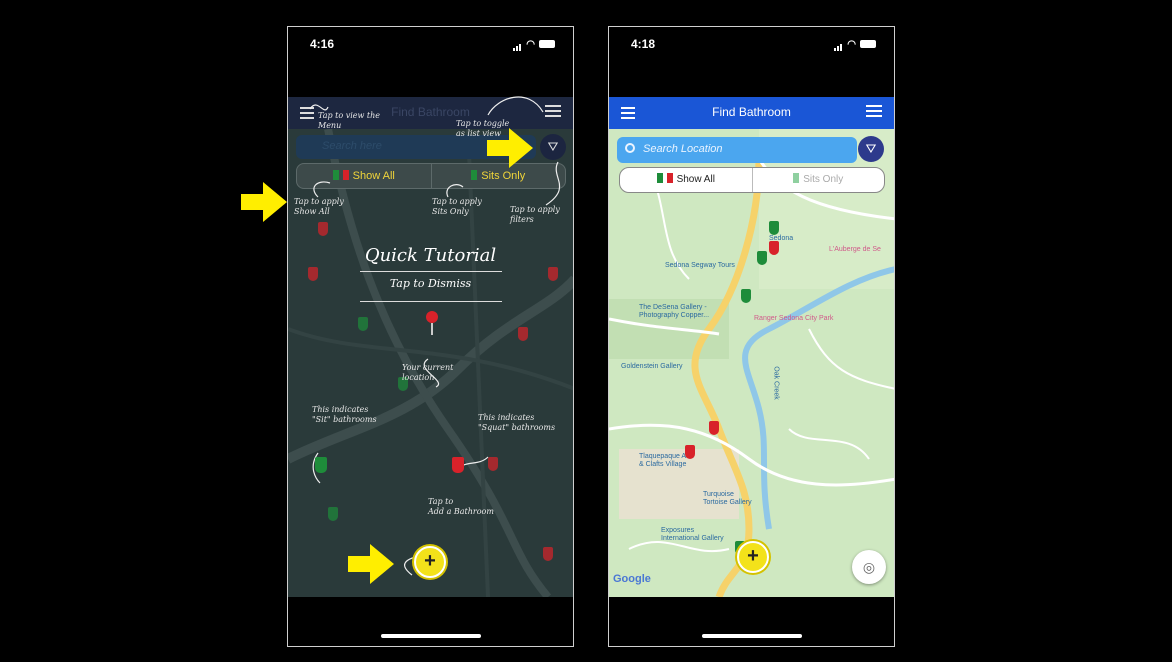 The width and height of the screenshot is (1172, 662). I want to click on current-location-pin-stem, so click(432, 329).